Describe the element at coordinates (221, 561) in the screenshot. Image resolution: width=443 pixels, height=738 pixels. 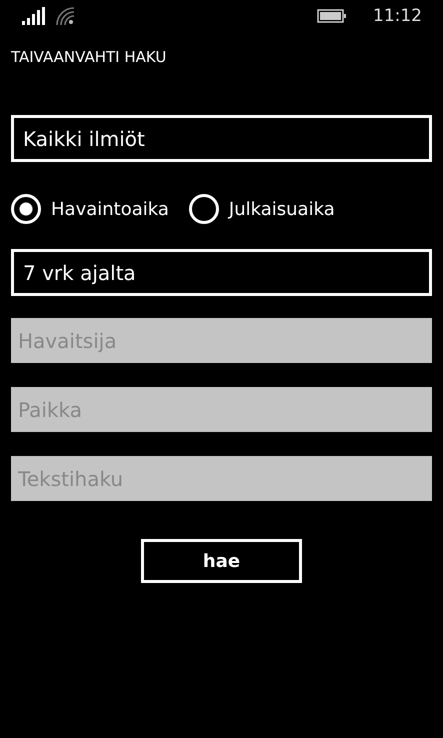
I see `search-button: hae` at that location.